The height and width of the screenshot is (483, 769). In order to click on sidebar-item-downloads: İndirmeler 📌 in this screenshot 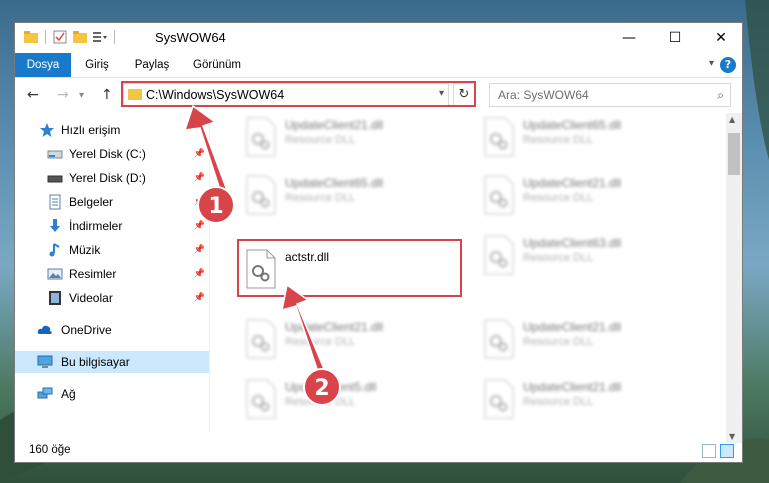, I will do `click(112, 226)`.